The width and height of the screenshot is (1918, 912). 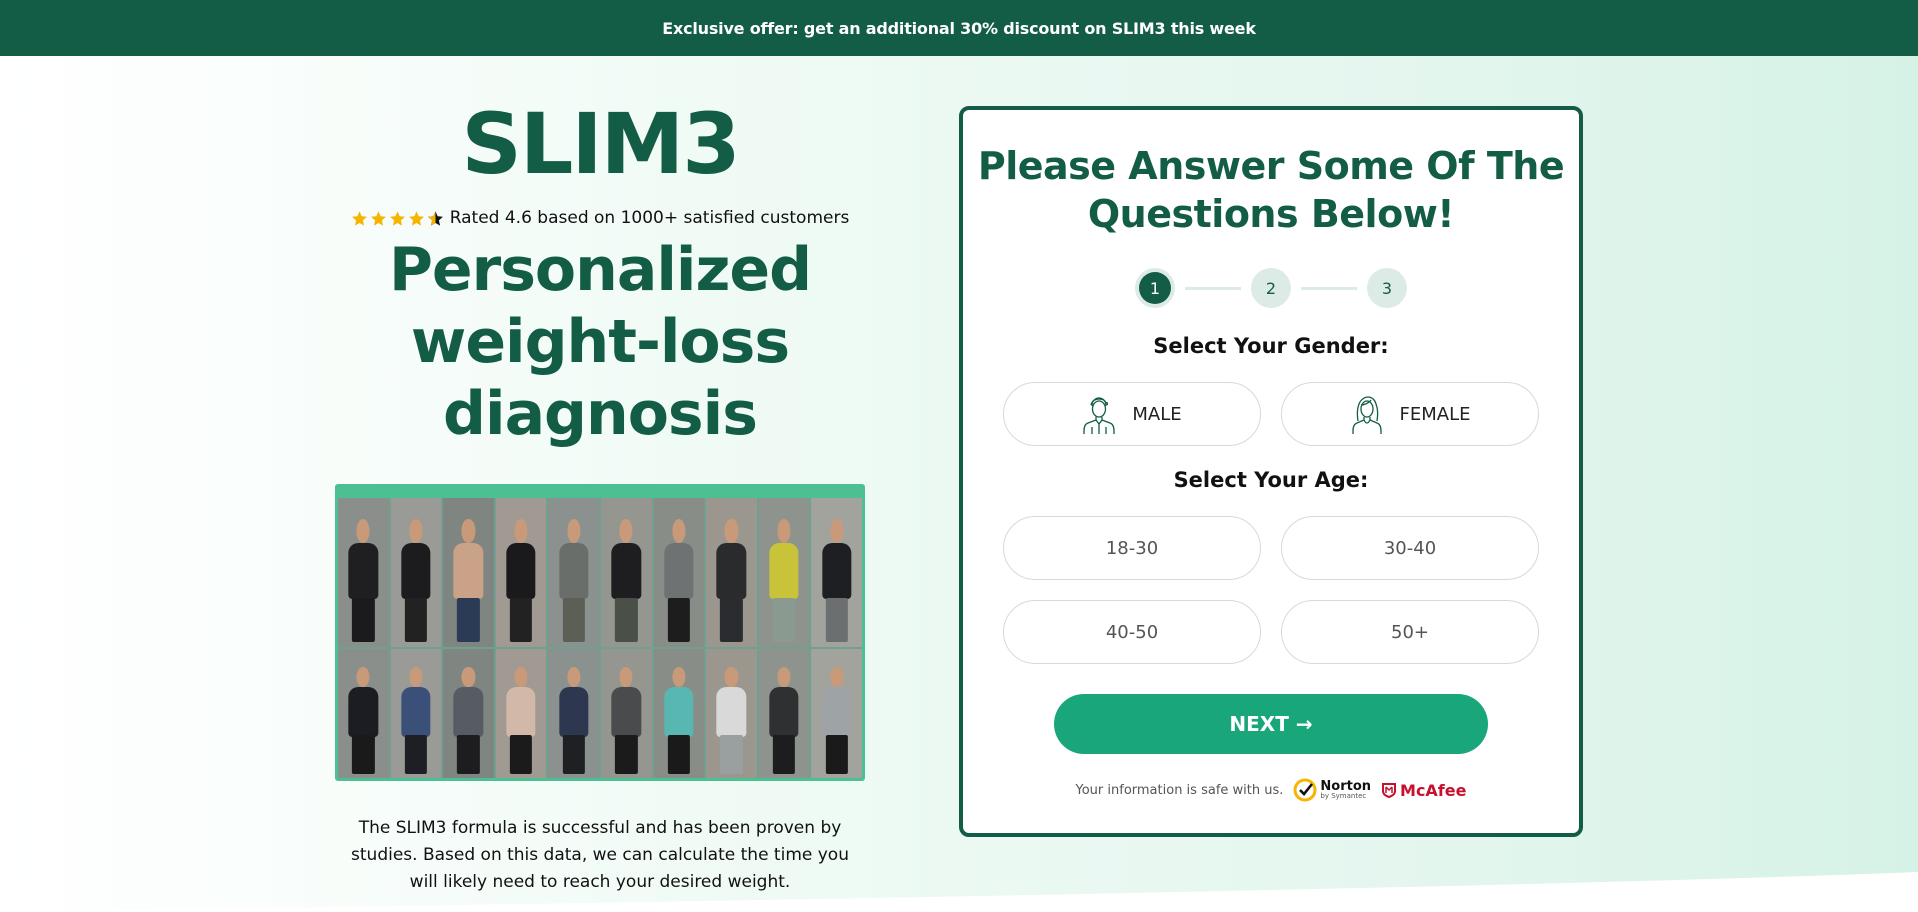 I want to click on gender-options: MALE FEMALE, so click(x=1271, y=414).